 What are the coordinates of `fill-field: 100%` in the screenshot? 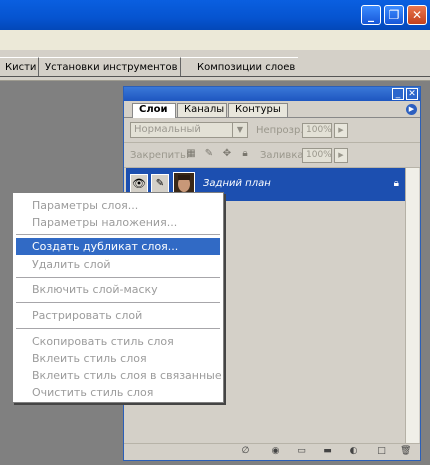 It's located at (317, 155).